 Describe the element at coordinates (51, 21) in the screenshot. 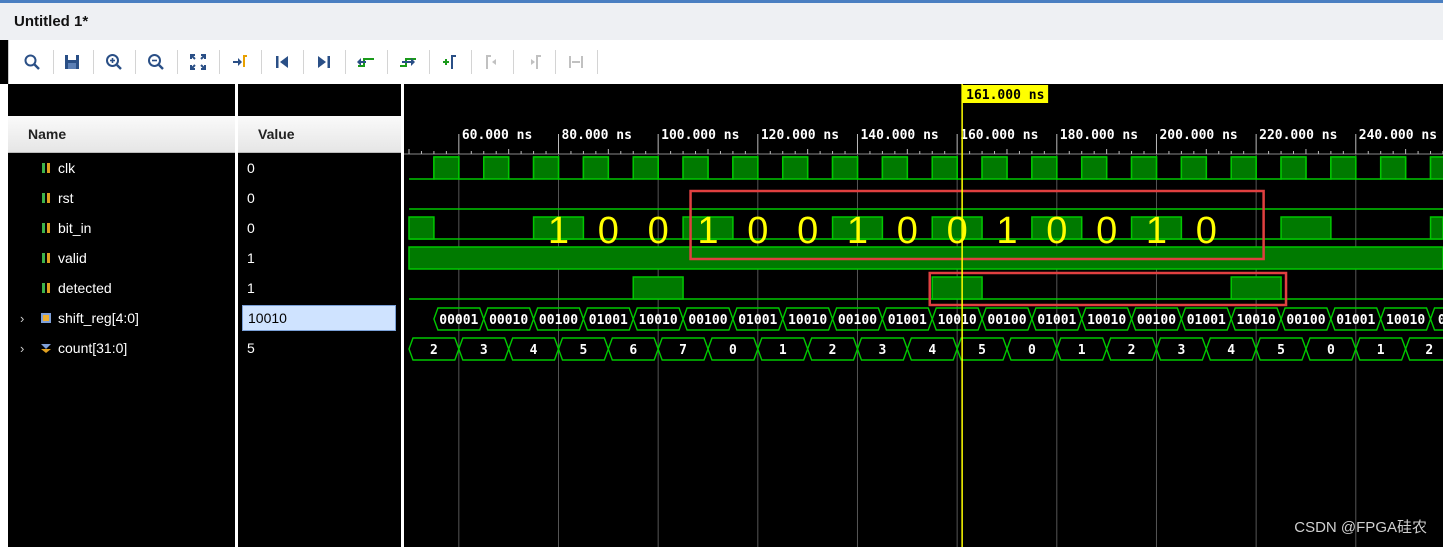

I see `window-title: Untitled 1*` at that location.